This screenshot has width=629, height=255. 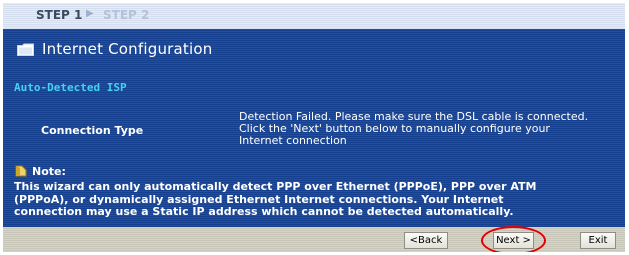 I want to click on page-title: Internet Configuration, so click(x=127, y=49).